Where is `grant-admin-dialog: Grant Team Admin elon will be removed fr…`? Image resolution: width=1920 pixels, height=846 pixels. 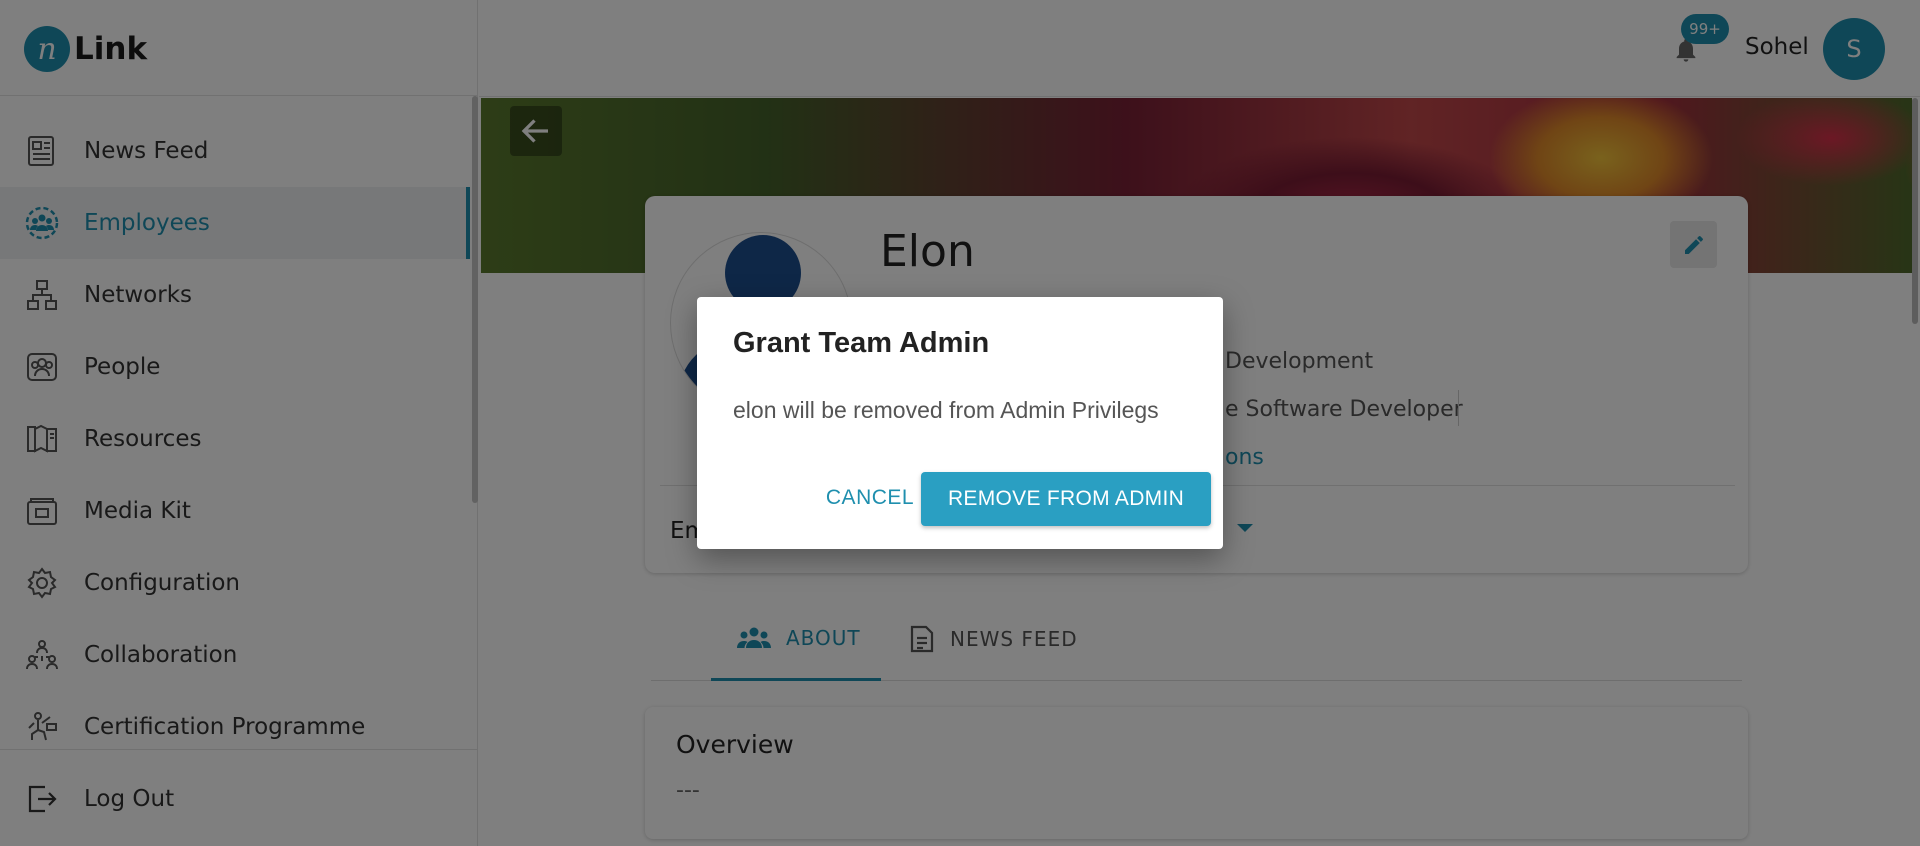 grant-admin-dialog: Grant Team Admin elon will be removed fr… is located at coordinates (960, 423).